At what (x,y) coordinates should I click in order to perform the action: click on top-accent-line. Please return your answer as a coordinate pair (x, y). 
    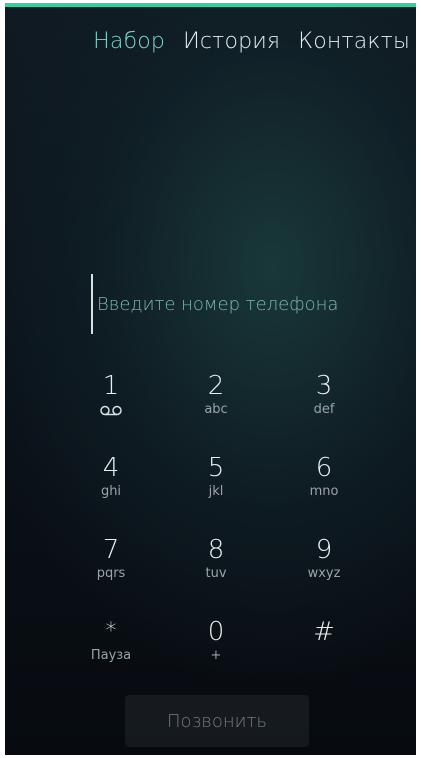
    Looking at the image, I should click on (210, 5).